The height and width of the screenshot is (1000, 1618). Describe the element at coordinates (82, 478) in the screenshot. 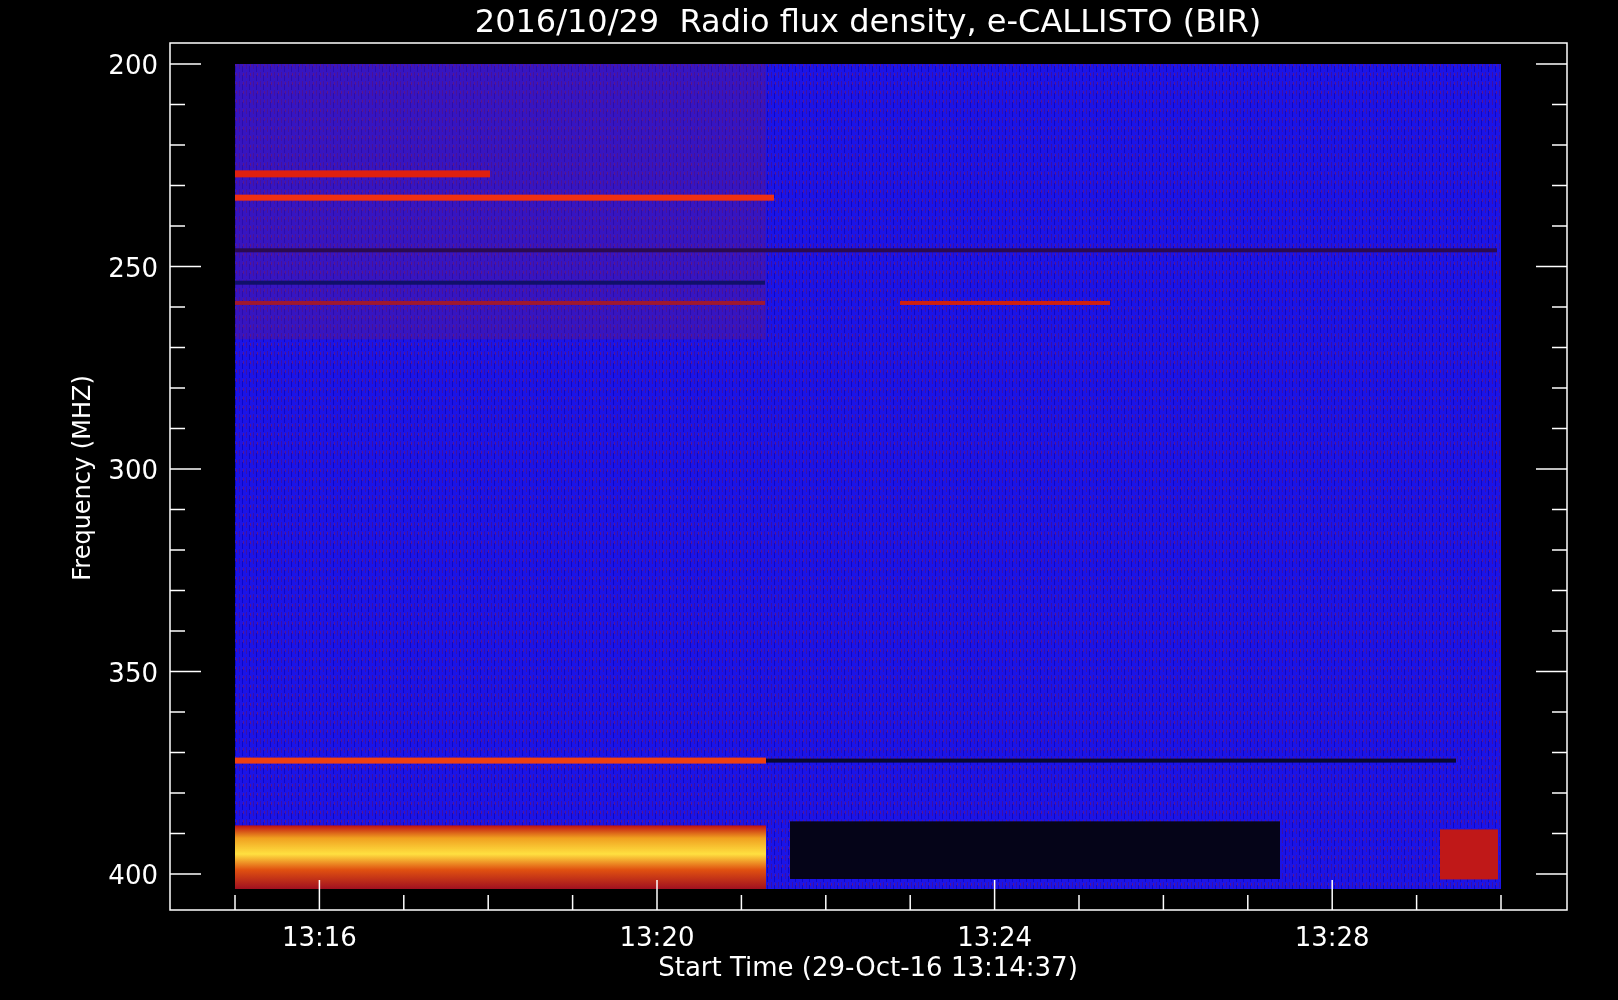

I see `axis-label: Frequency (MHZ)` at that location.